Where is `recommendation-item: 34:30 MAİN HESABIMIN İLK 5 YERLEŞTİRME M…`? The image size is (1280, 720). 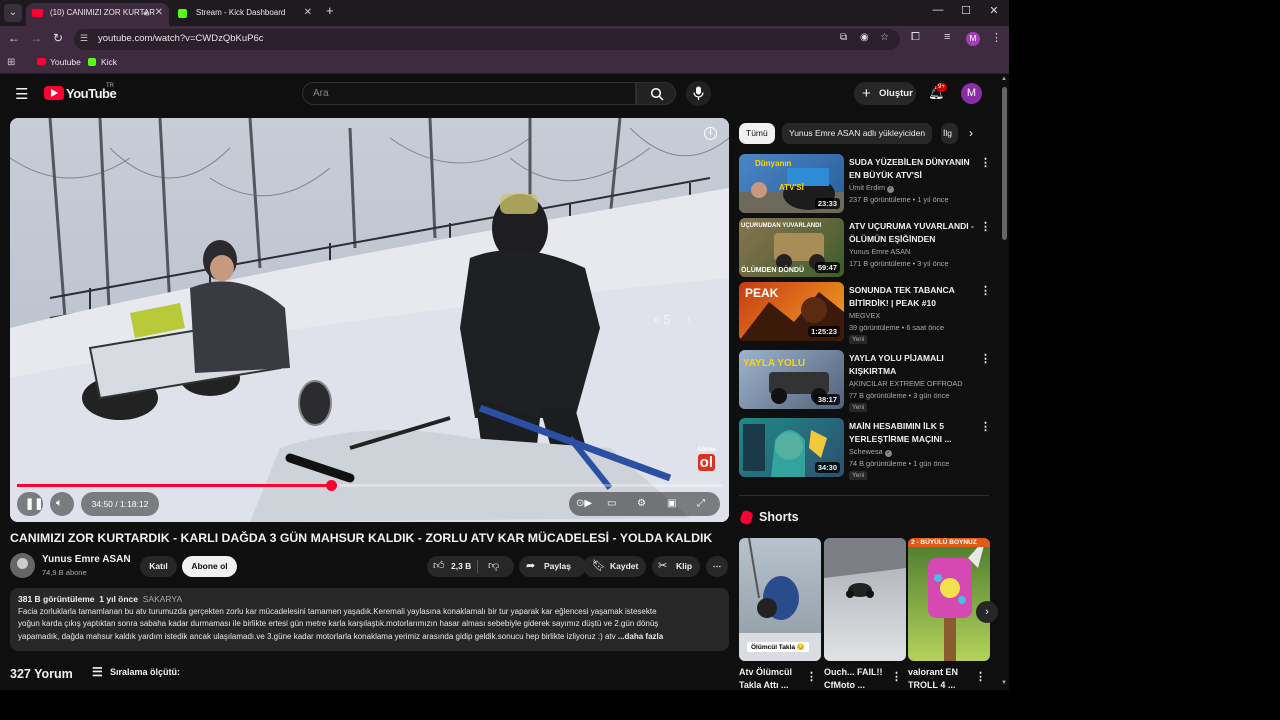
recommendation-item: 34:30 MAİN HESABIMIN İLK 5 YERLEŞTİRME M… is located at coordinates (865, 449).